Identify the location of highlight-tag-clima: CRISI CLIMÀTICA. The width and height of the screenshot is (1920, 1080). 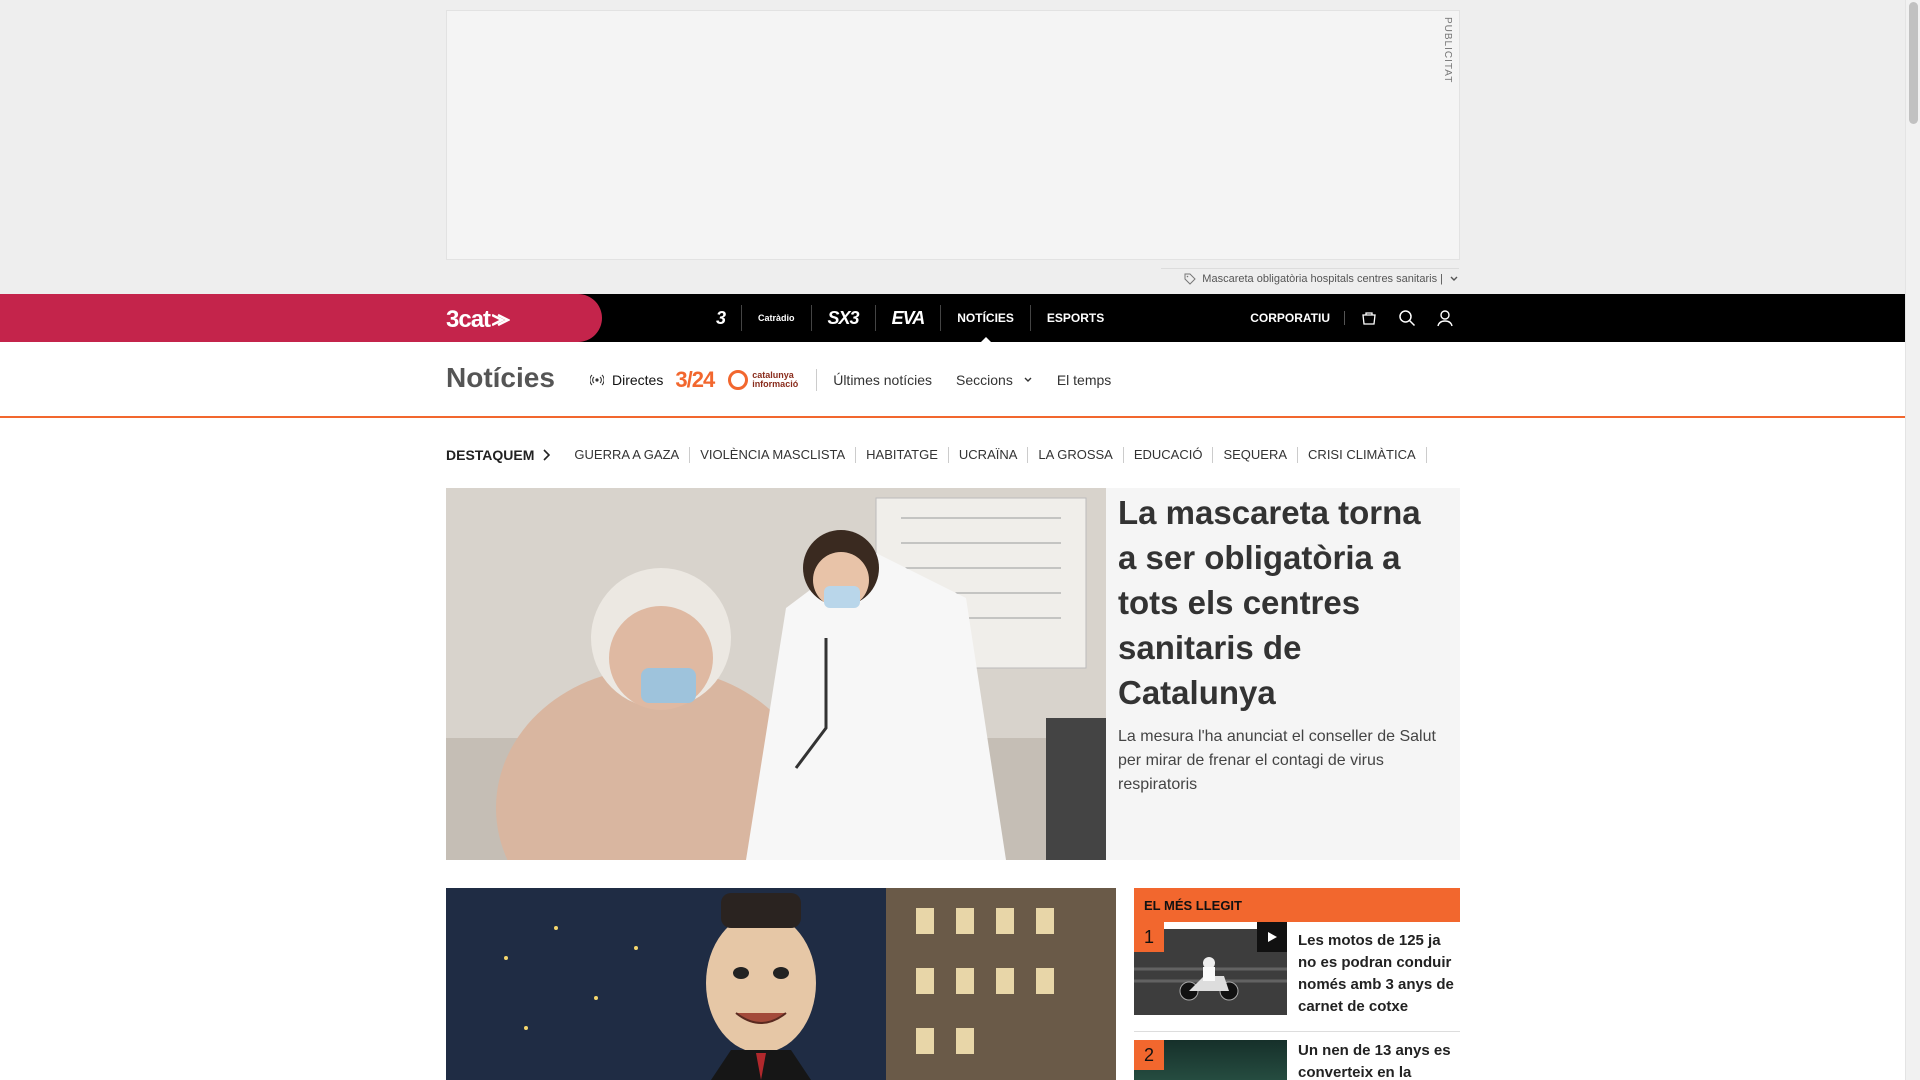
(1362, 455).